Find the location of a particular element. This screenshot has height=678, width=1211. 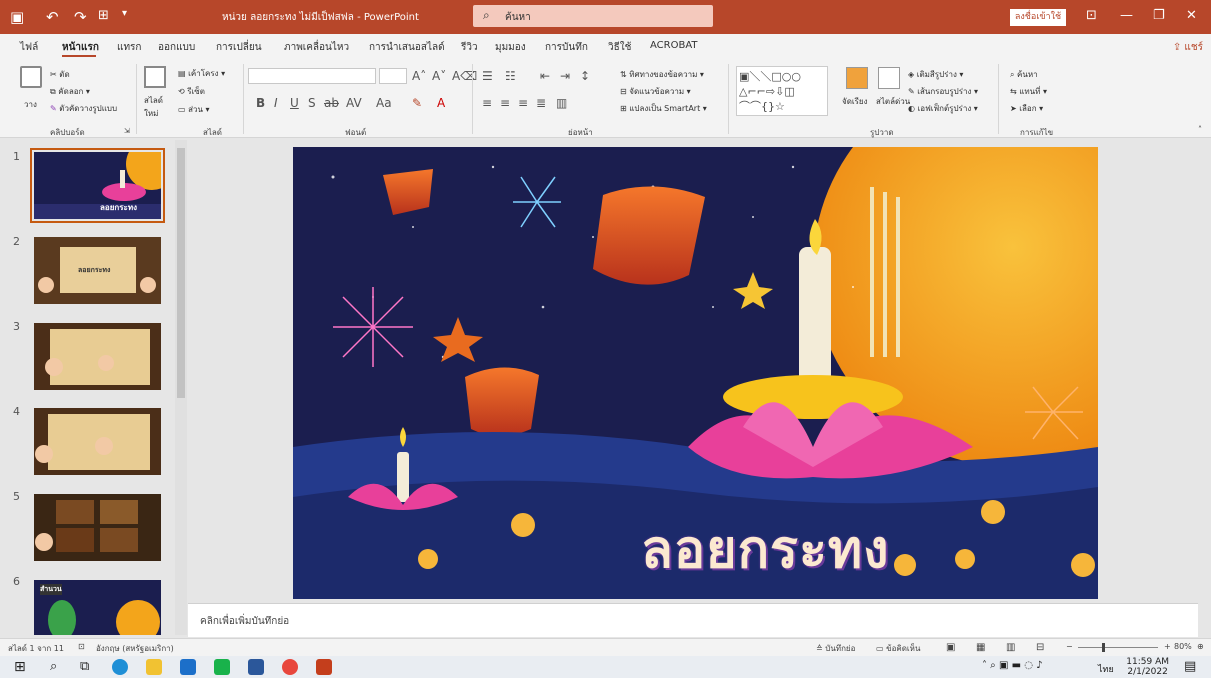

slide-scrollbar is located at coordinates (1205, 369).